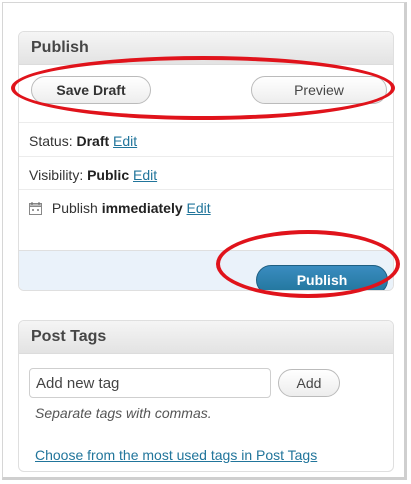  I want to click on tags-hint: Separate tags with commas., so click(123, 413).